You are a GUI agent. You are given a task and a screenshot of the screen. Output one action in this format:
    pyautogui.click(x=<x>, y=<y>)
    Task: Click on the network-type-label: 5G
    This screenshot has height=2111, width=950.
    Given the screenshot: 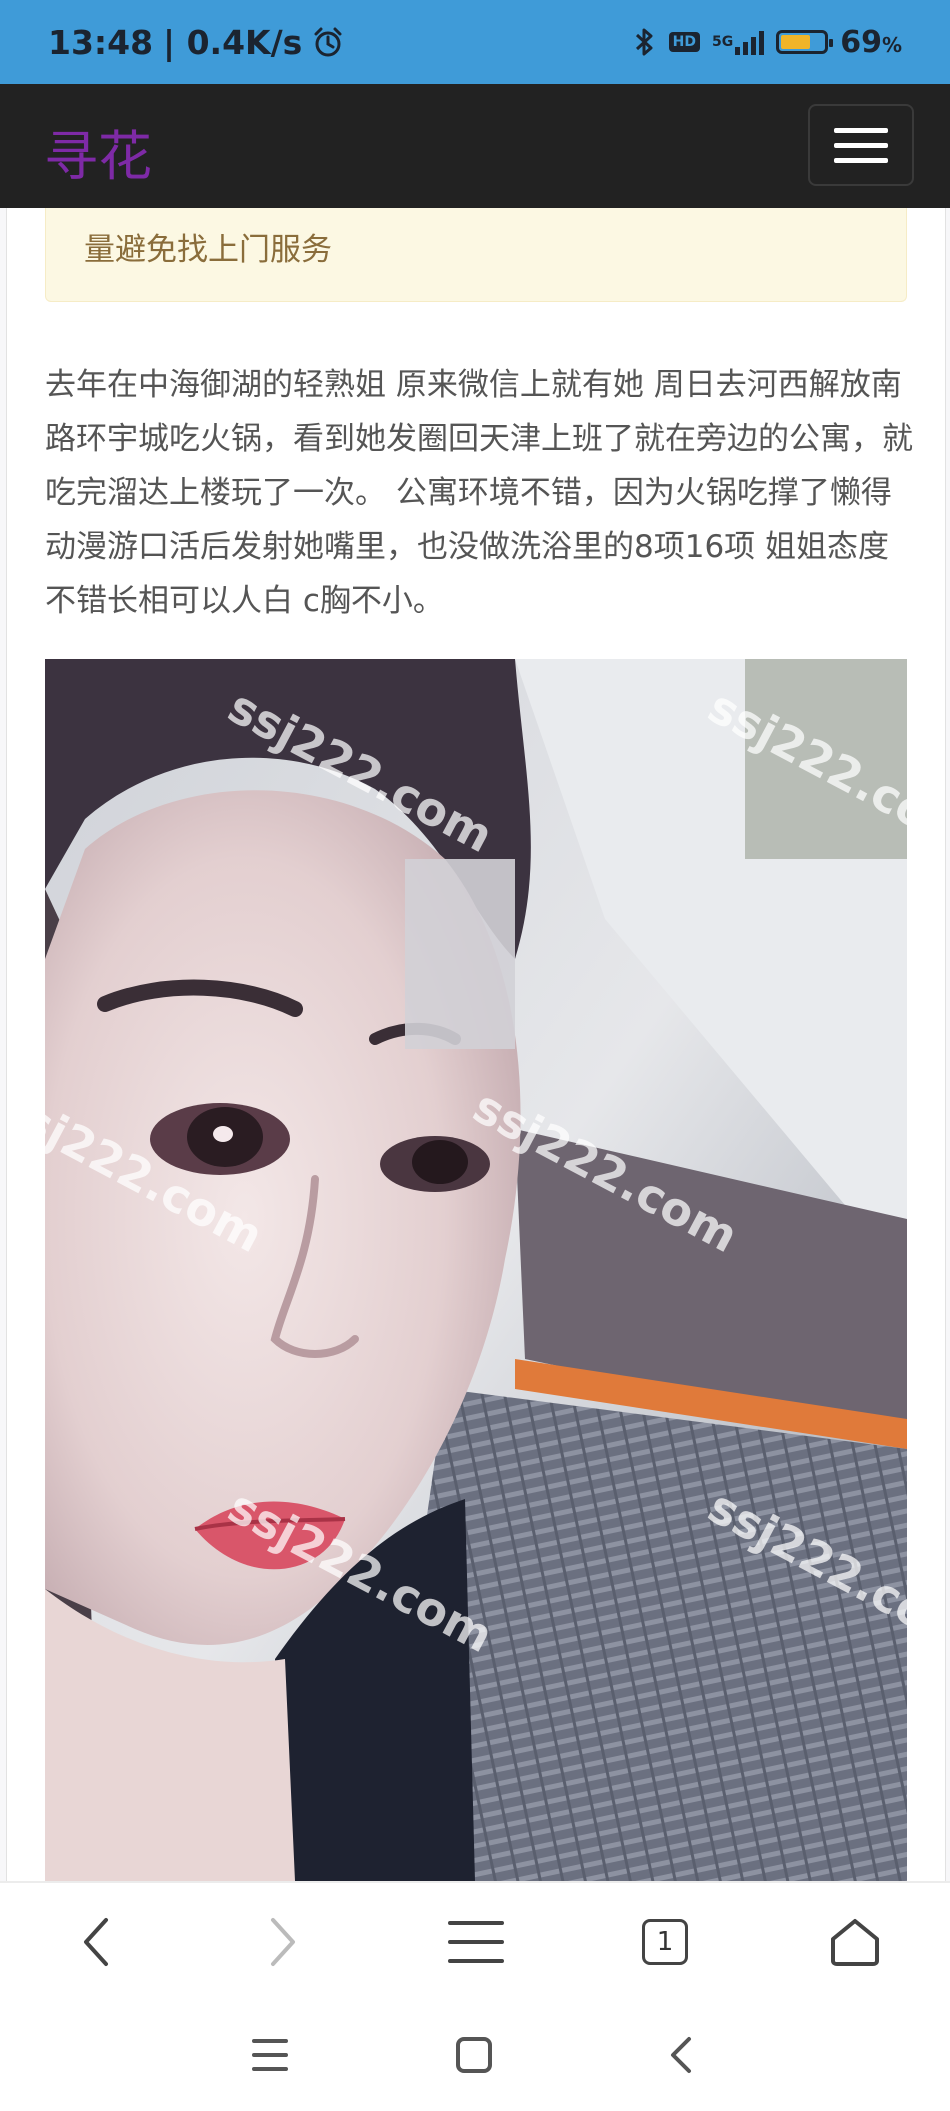 What is the action you would take?
    pyautogui.click(x=722, y=42)
    